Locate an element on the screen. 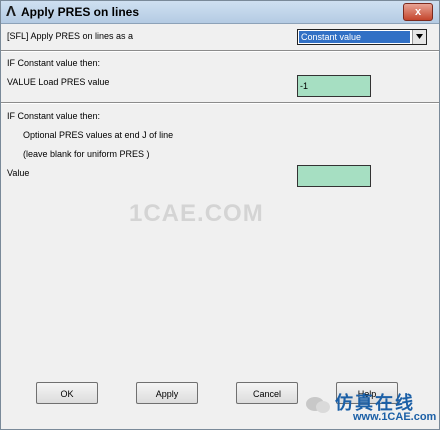 Image resolution: width=440 pixels, height=430 pixels. ok-button: OK is located at coordinates (67, 393).